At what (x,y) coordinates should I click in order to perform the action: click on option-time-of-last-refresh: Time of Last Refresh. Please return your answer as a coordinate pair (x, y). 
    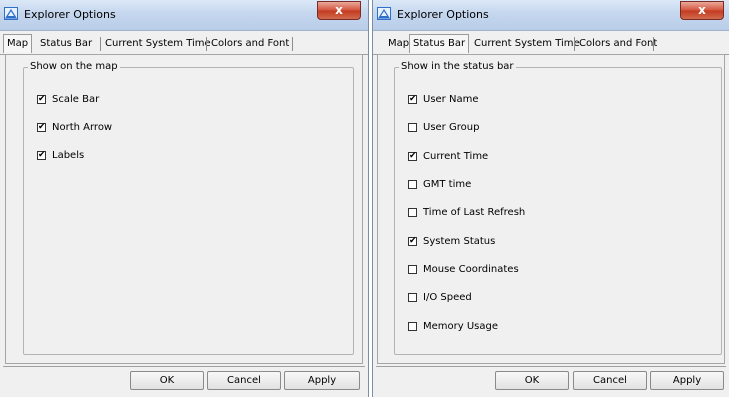
    Looking at the image, I should click on (466, 214).